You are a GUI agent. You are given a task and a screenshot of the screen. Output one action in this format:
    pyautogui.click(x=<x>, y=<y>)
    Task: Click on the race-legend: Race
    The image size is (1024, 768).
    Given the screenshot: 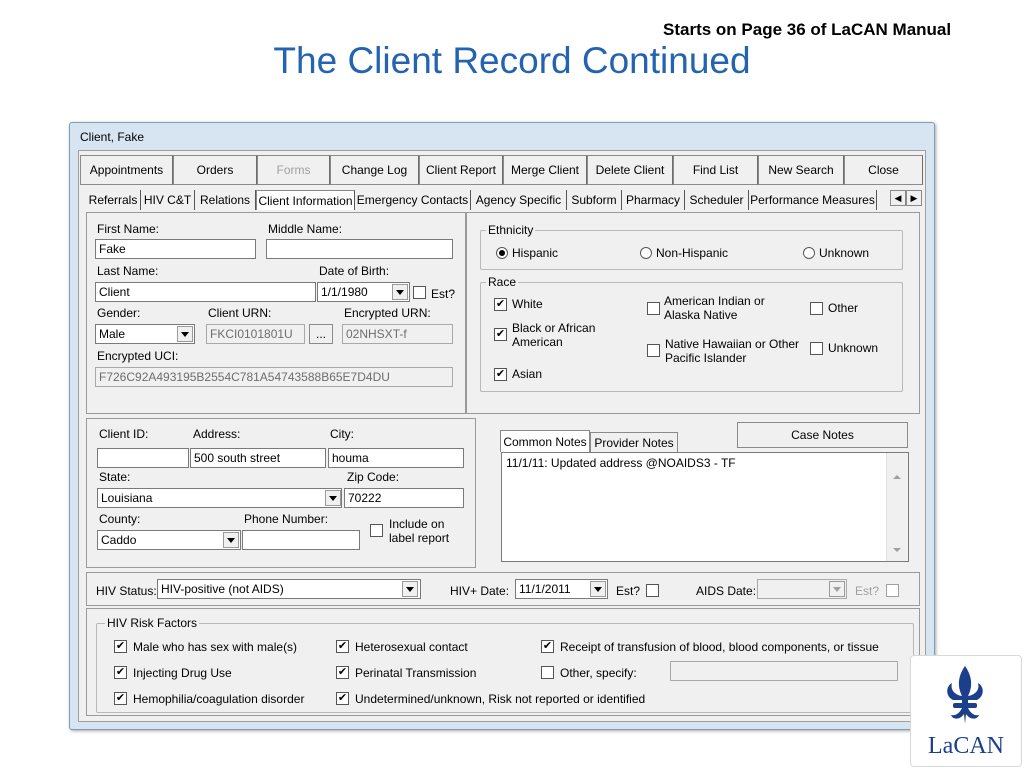 What is the action you would take?
    pyautogui.click(x=502, y=282)
    